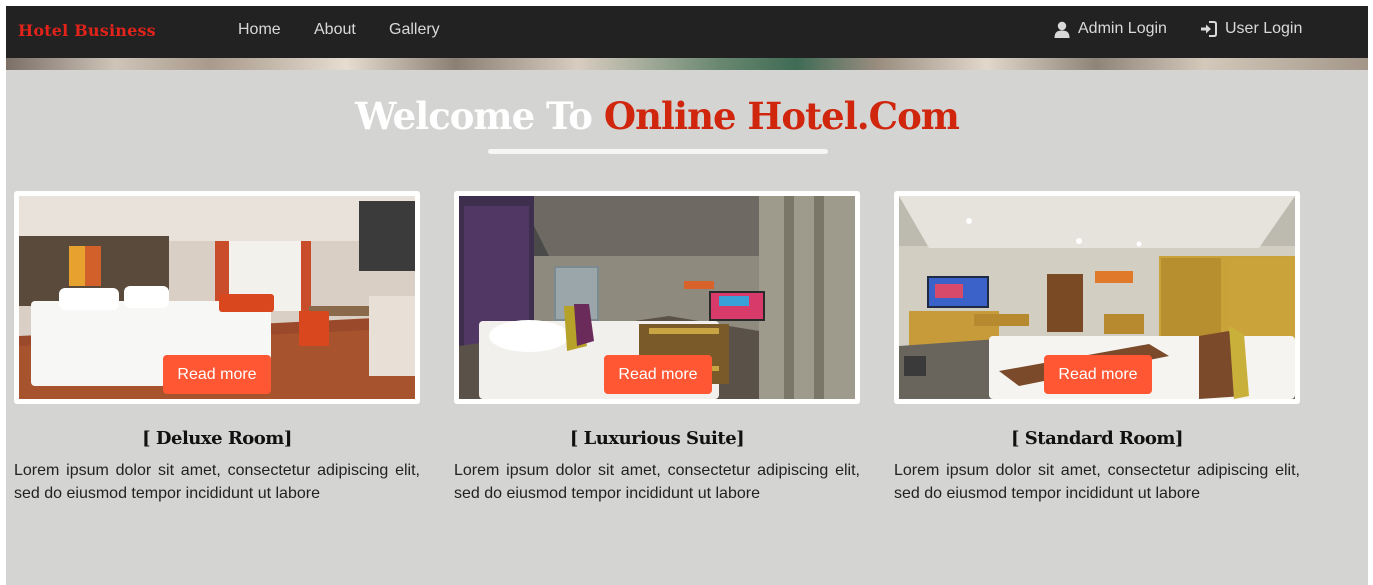  What do you see at coordinates (687, 64) in the screenshot?
I see `hero-banner-image` at bounding box center [687, 64].